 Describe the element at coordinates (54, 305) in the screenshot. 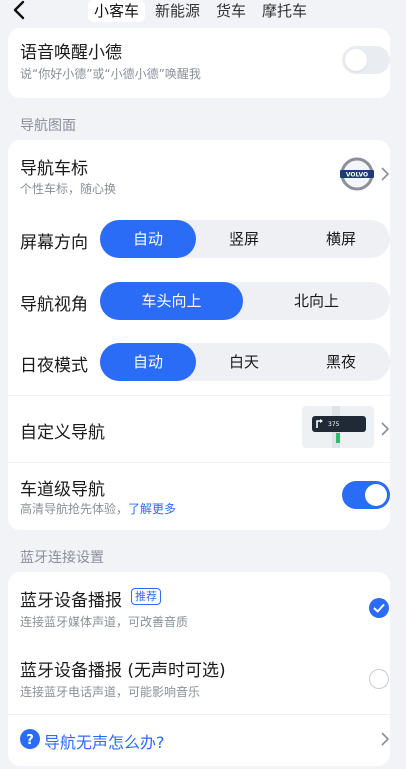

I see `nav-view-title: 导航视角` at that location.